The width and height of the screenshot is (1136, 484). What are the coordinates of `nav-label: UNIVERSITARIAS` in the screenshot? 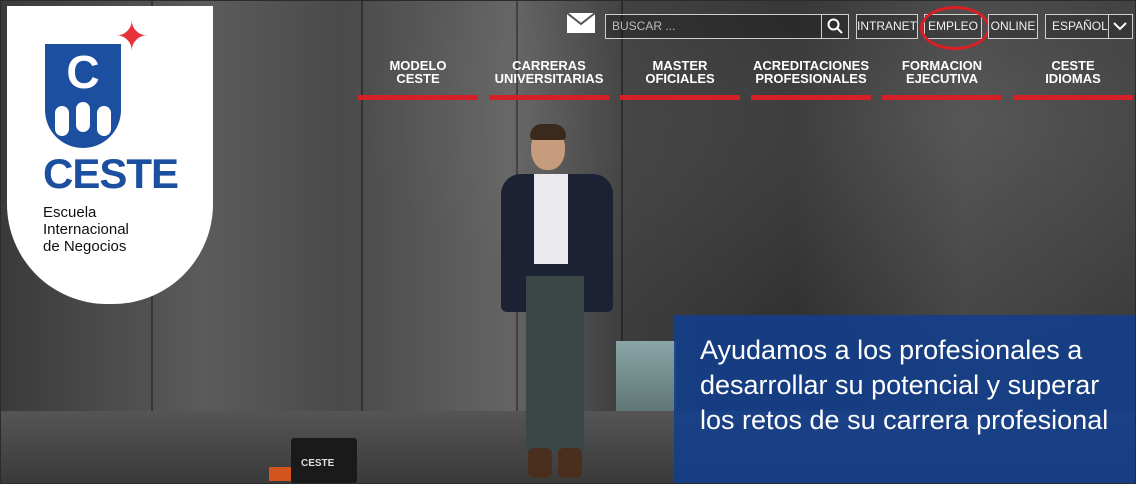 It's located at (549, 78).